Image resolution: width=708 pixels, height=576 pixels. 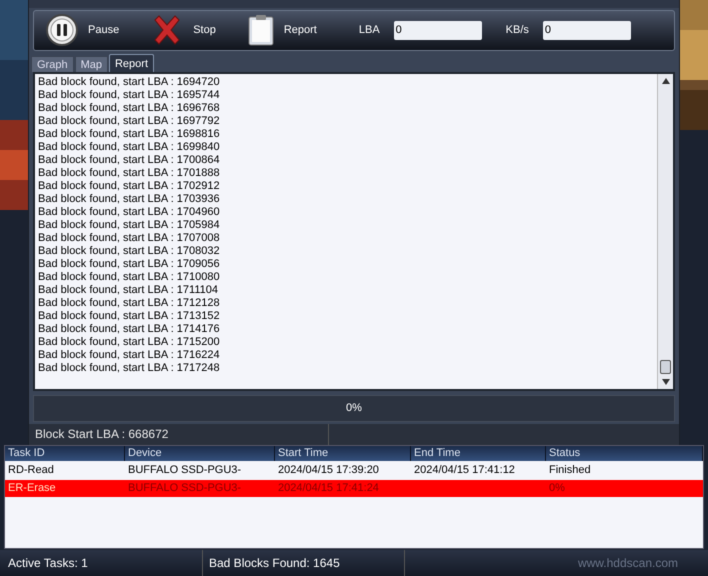 What do you see at coordinates (129, 121) in the screenshot?
I see `report-line: Bad block found, start LBA : 1697792` at bounding box center [129, 121].